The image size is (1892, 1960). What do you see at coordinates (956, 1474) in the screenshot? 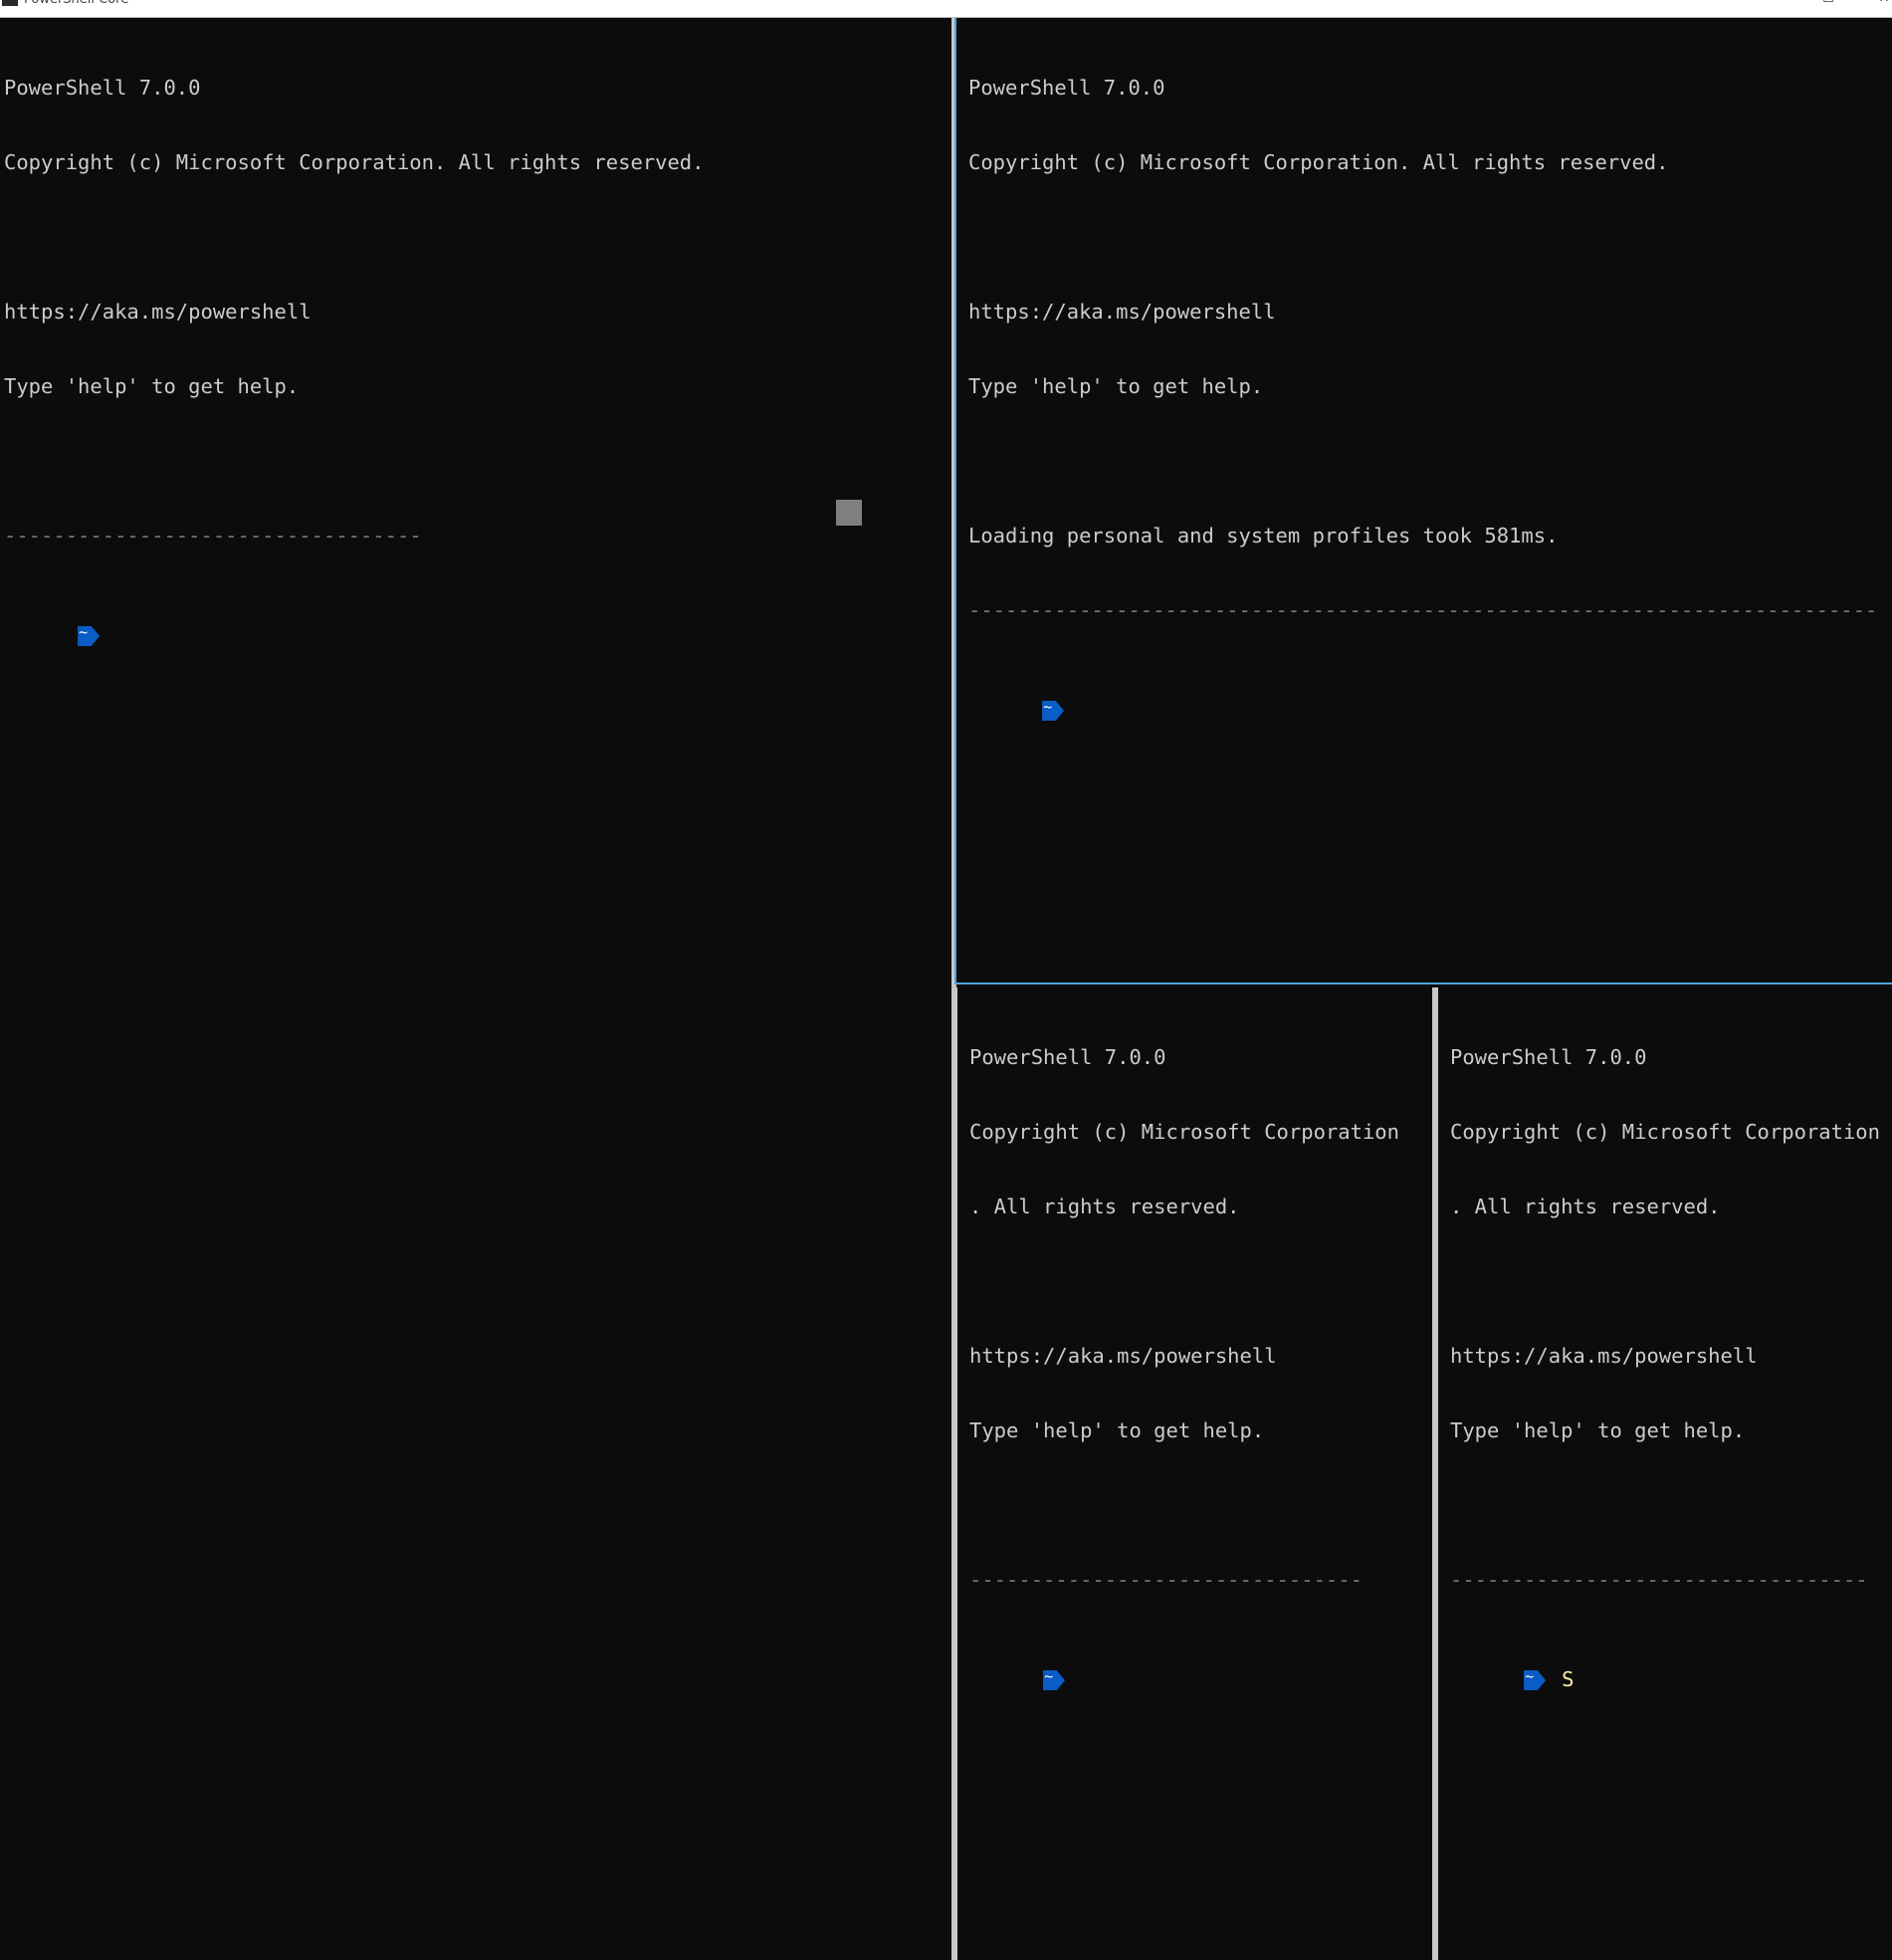
I see `pane-border-bottom-left` at bounding box center [956, 1474].